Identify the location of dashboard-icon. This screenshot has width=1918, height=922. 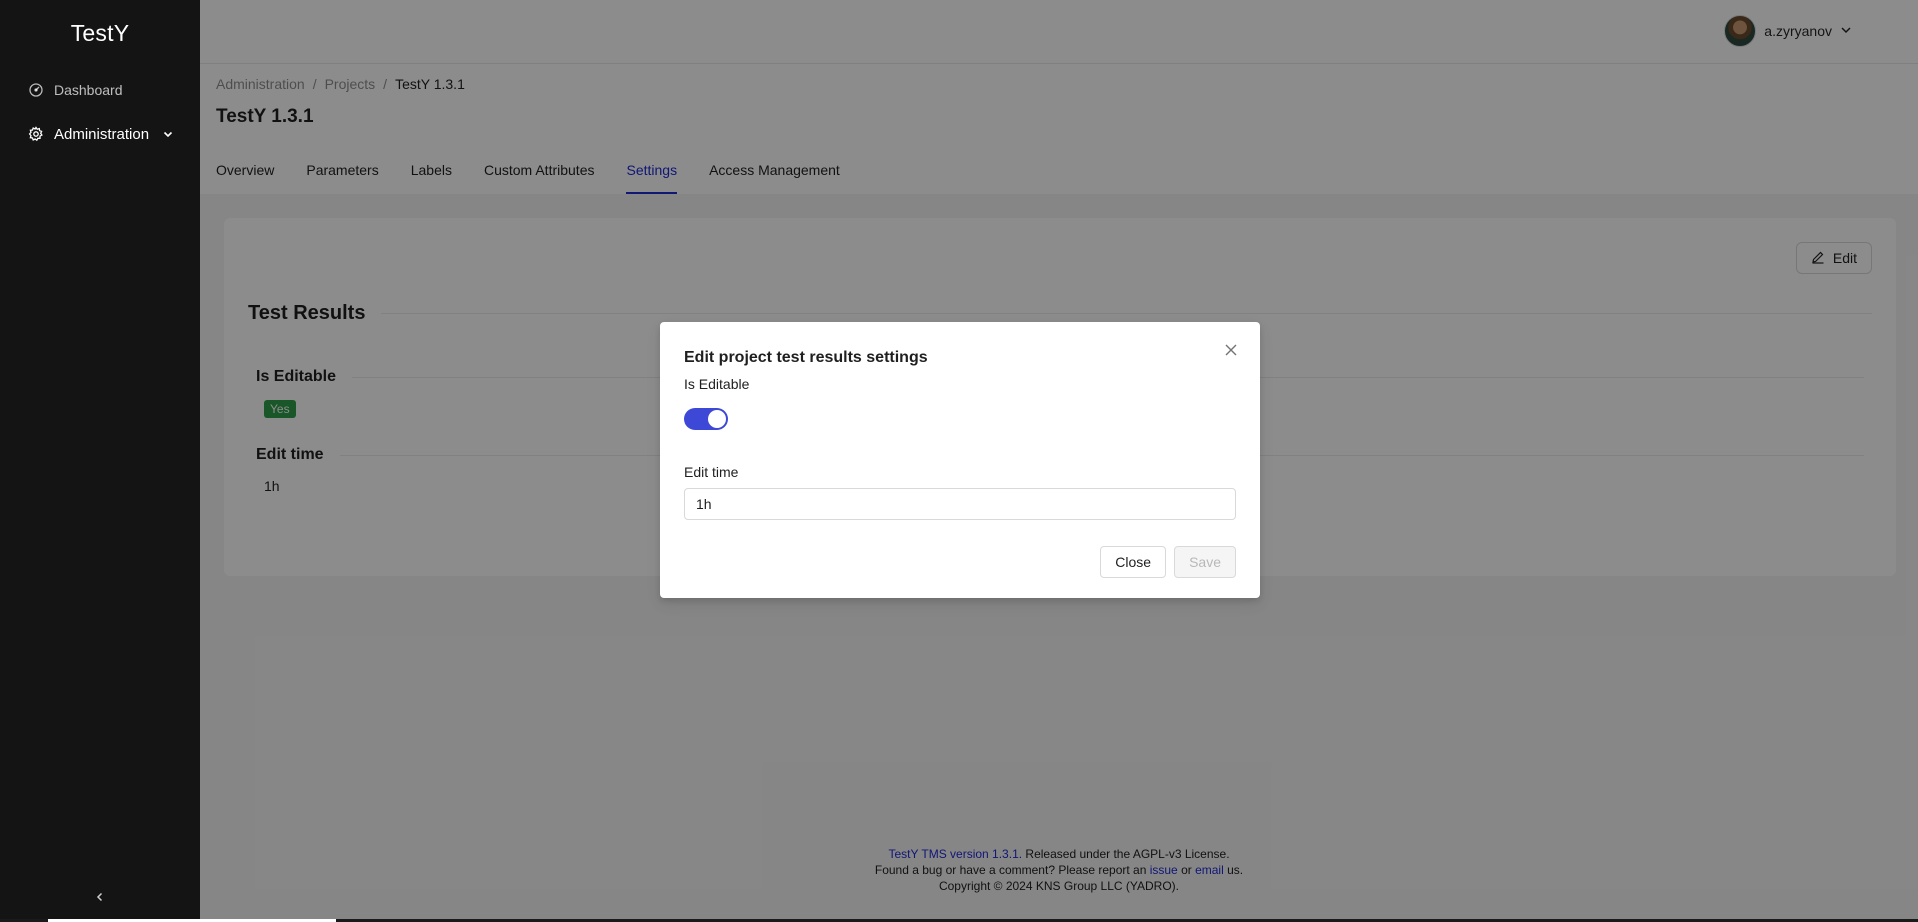
(36, 90).